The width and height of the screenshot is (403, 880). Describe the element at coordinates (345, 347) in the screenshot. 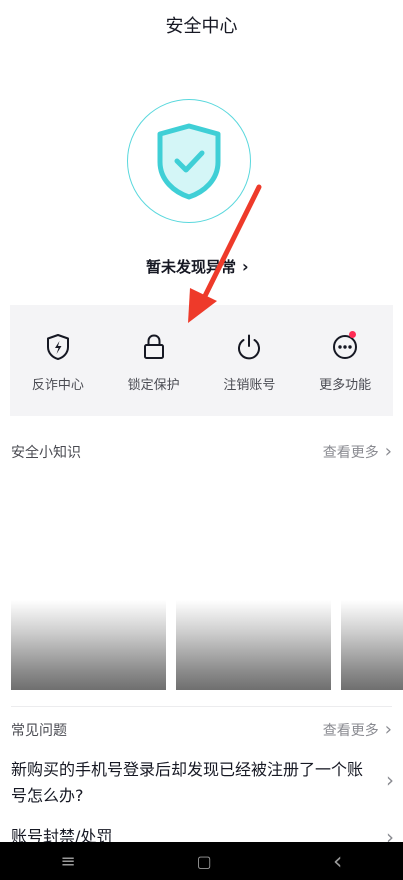

I see `more-dots-icon` at that location.